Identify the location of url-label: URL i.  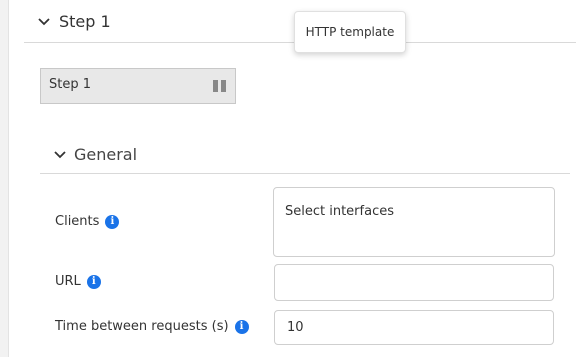
(78, 281).